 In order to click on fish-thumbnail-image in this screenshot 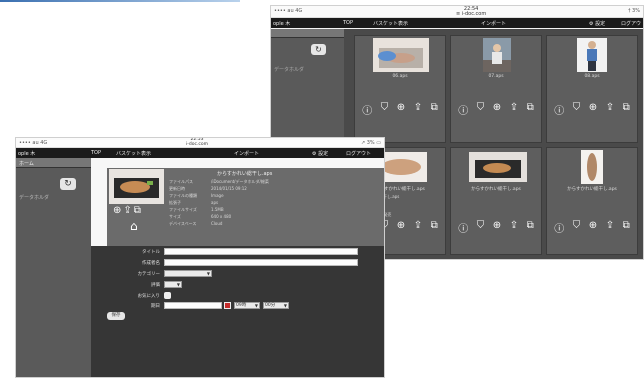, I will do `click(401, 55)`.